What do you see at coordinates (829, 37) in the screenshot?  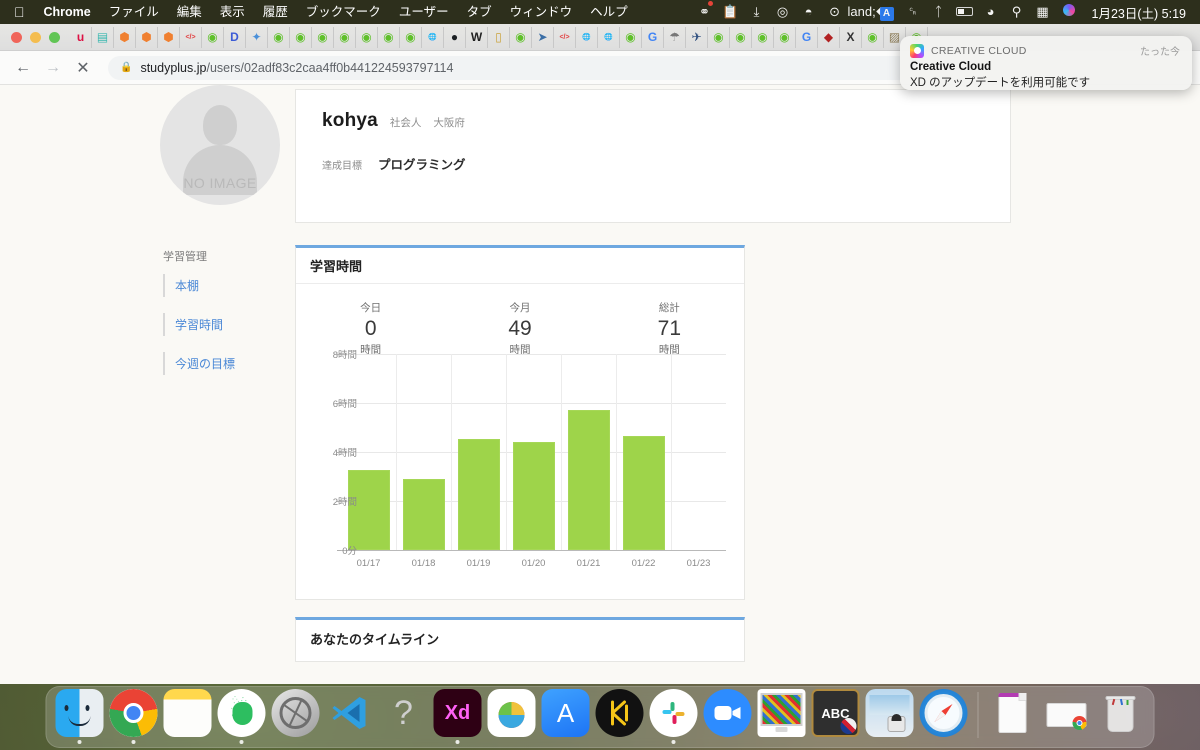 I see `bookmark-meat: ◆` at bounding box center [829, 37].